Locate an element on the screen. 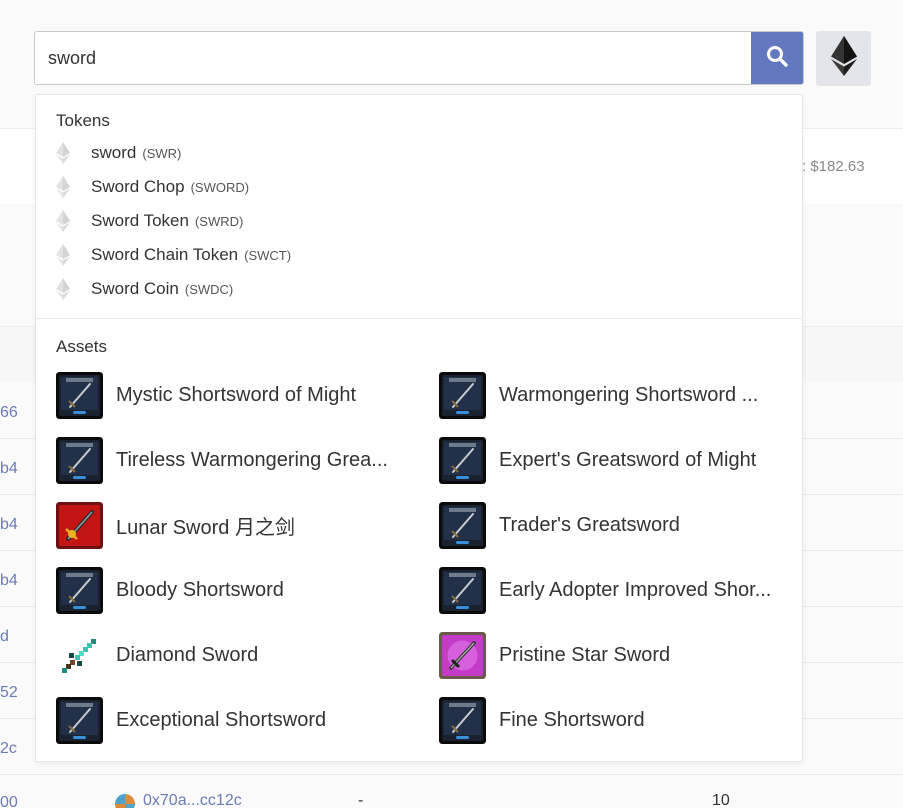 The image size is (903, 808). background-row-fragment: 66 is located at coordinates (9, 413).